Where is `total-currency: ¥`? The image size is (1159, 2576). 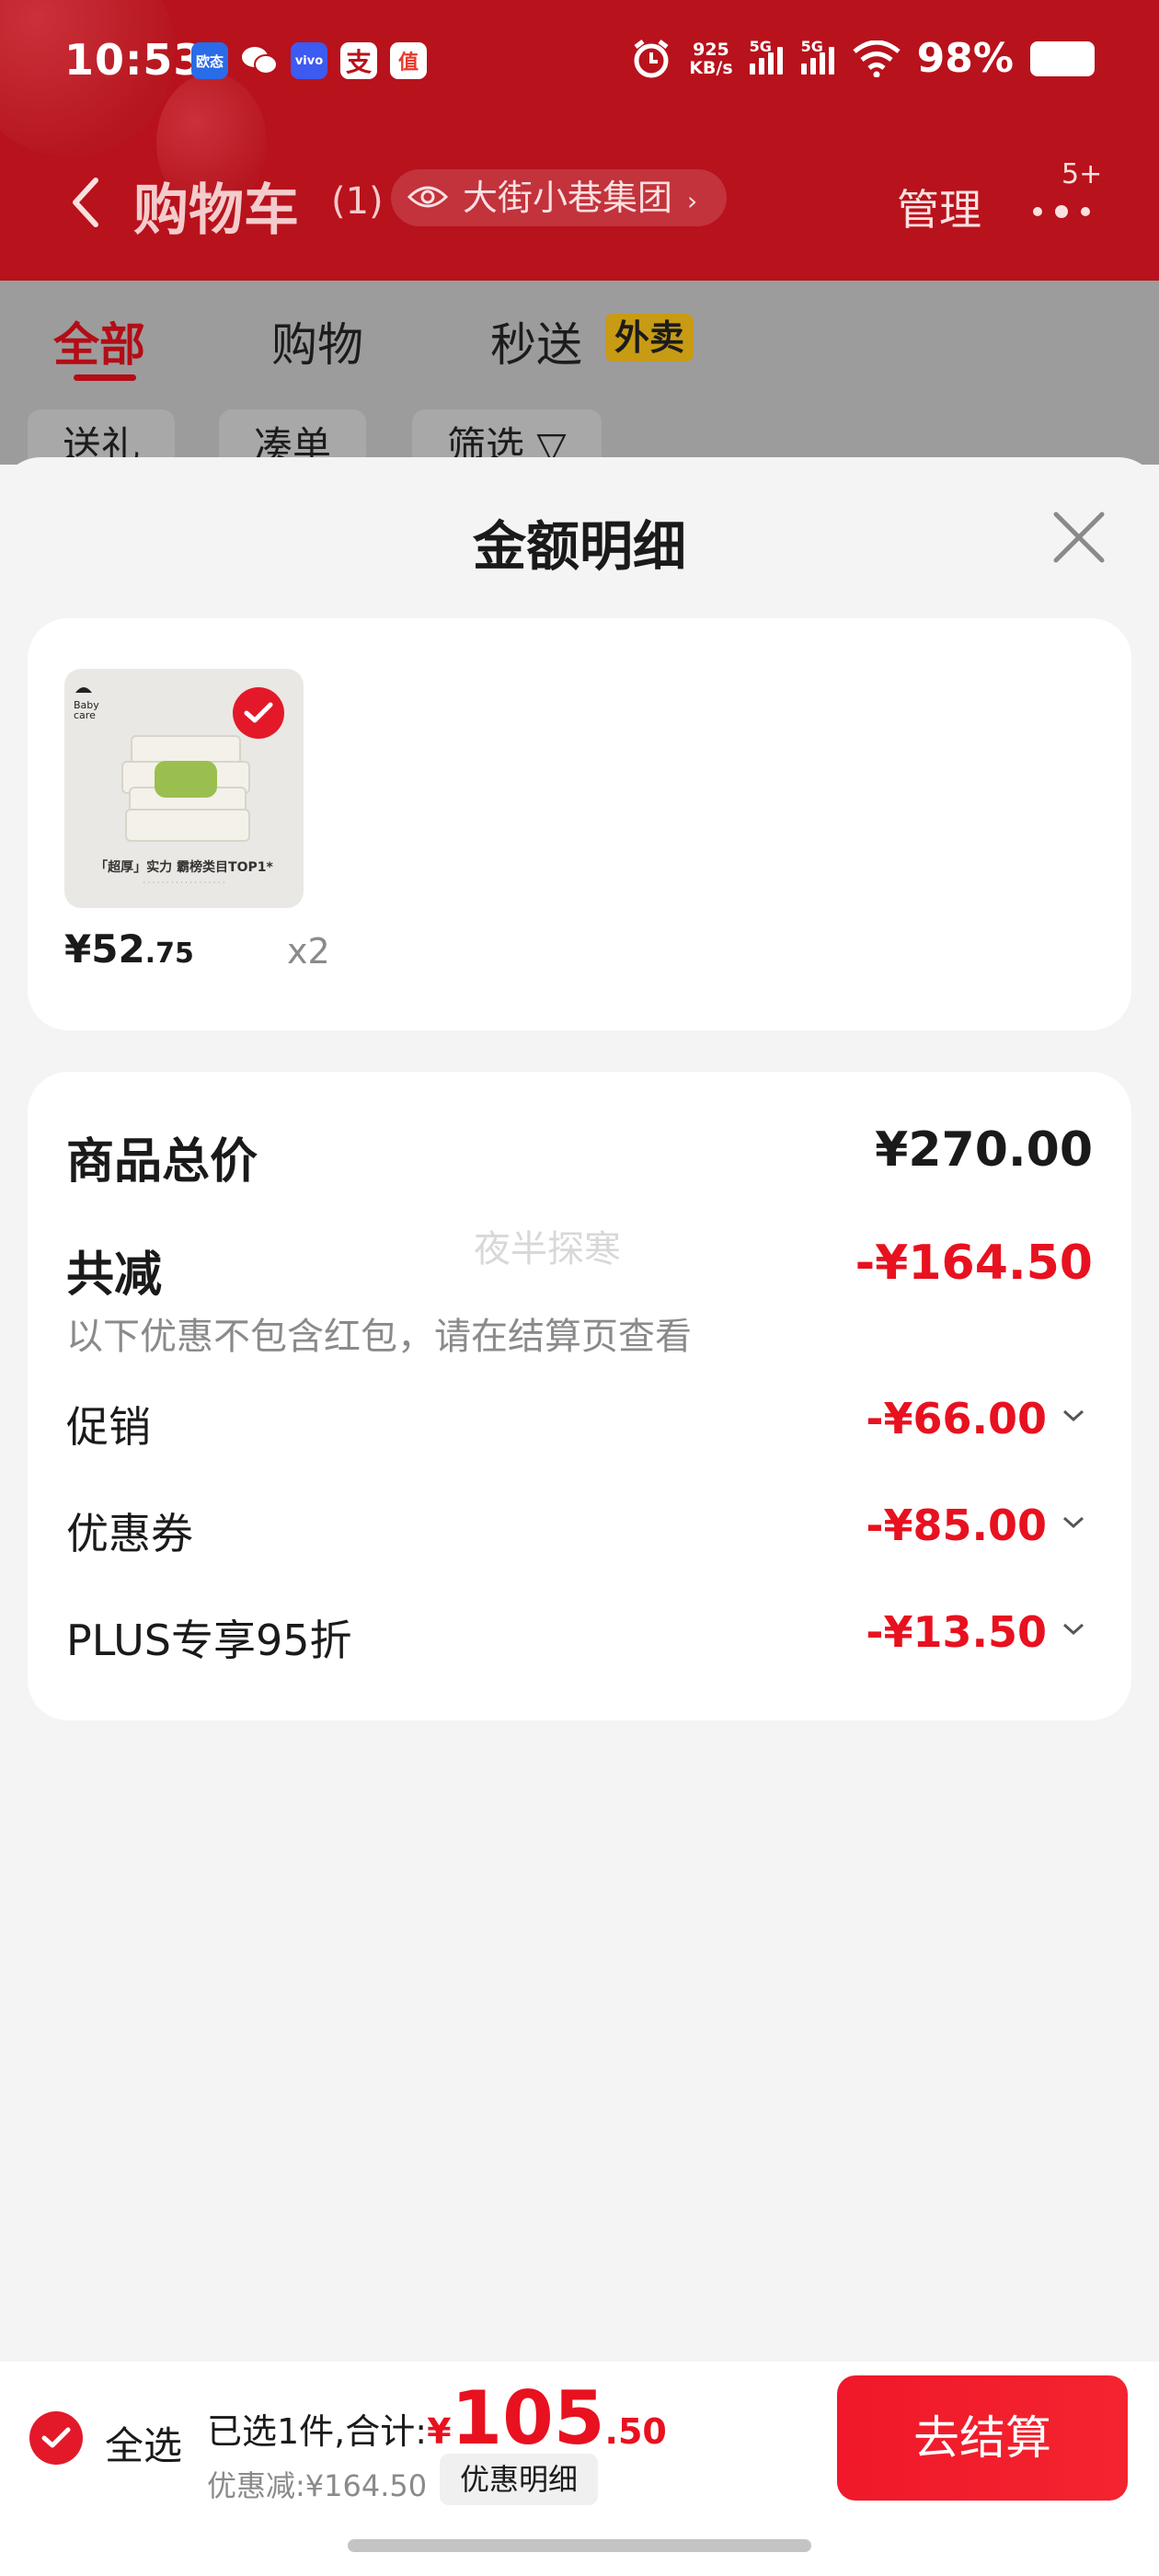 total-currency: ¥ is located at coordinates (439, 2431).